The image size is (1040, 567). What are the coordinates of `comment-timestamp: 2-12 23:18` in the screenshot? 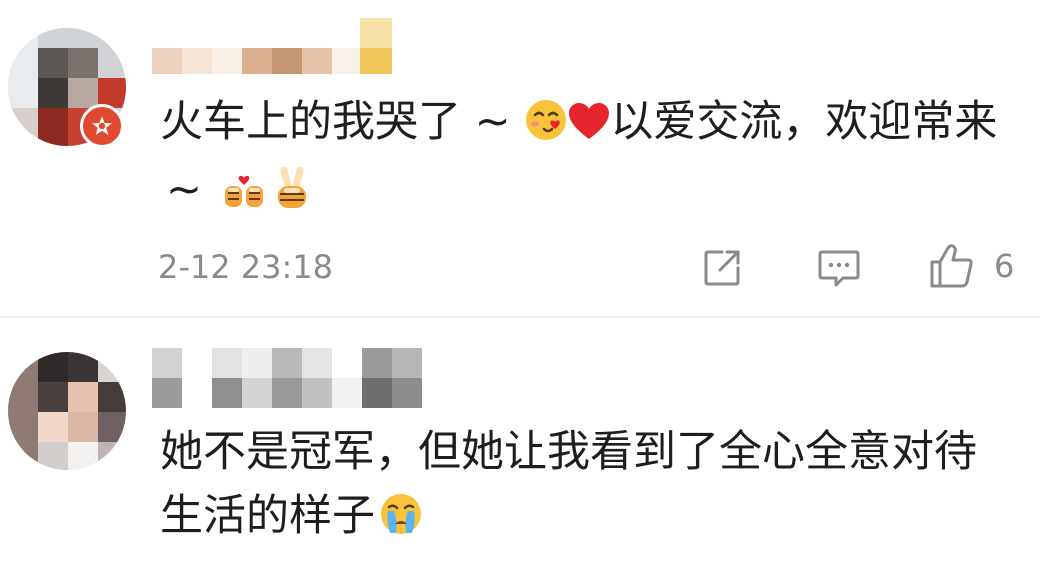 It's located at (246, 267).